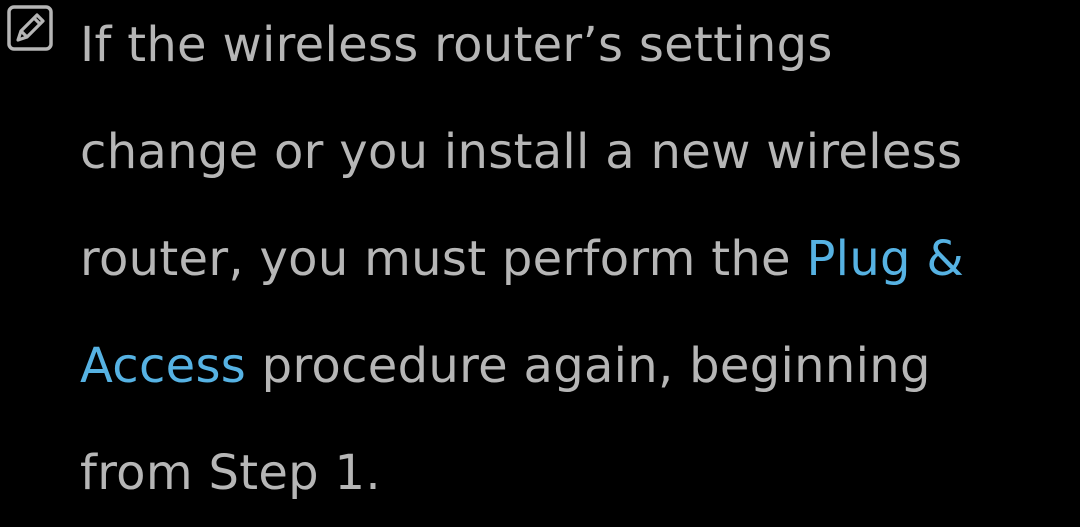 The height and width of the screenshot is (527, 1080). Describe the element at coordinates (230, 473) in the screenshot. I see `note-text-segment: from Step 1.` at that location.